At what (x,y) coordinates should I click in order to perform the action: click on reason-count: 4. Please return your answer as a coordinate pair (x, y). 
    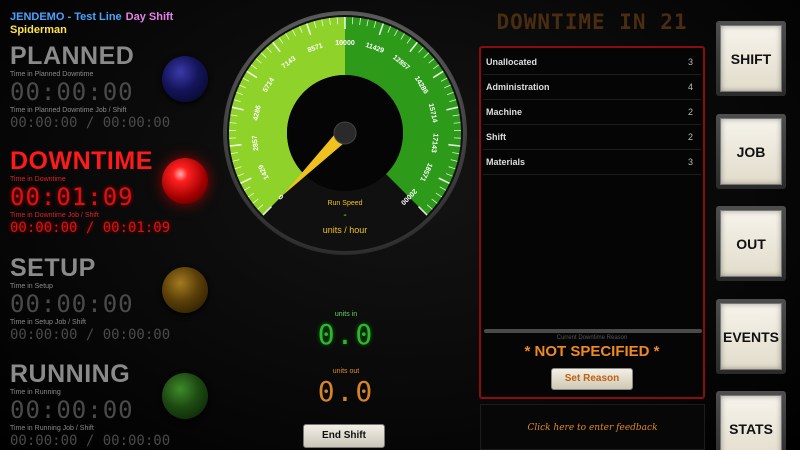
    Looking at the image, I should click on (690, 87).